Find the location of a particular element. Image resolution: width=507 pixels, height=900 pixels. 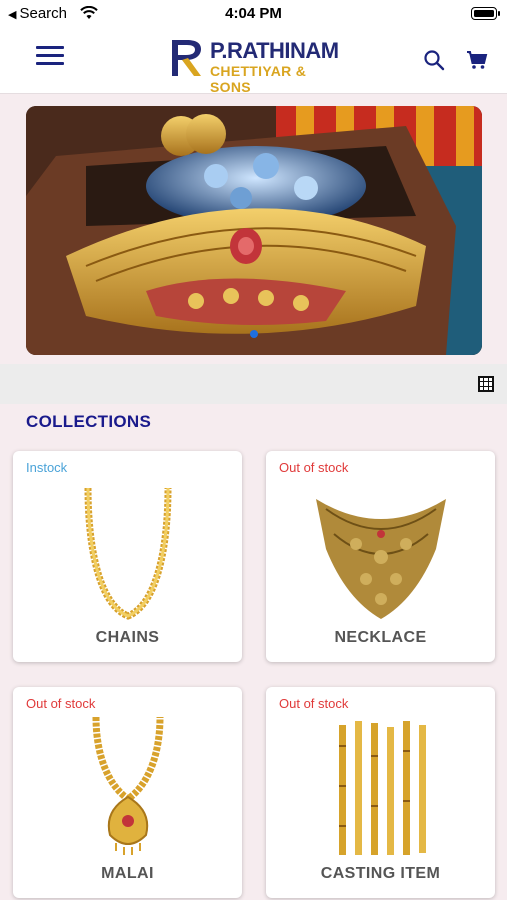

cart-icon is located at coordinates (477, 60).